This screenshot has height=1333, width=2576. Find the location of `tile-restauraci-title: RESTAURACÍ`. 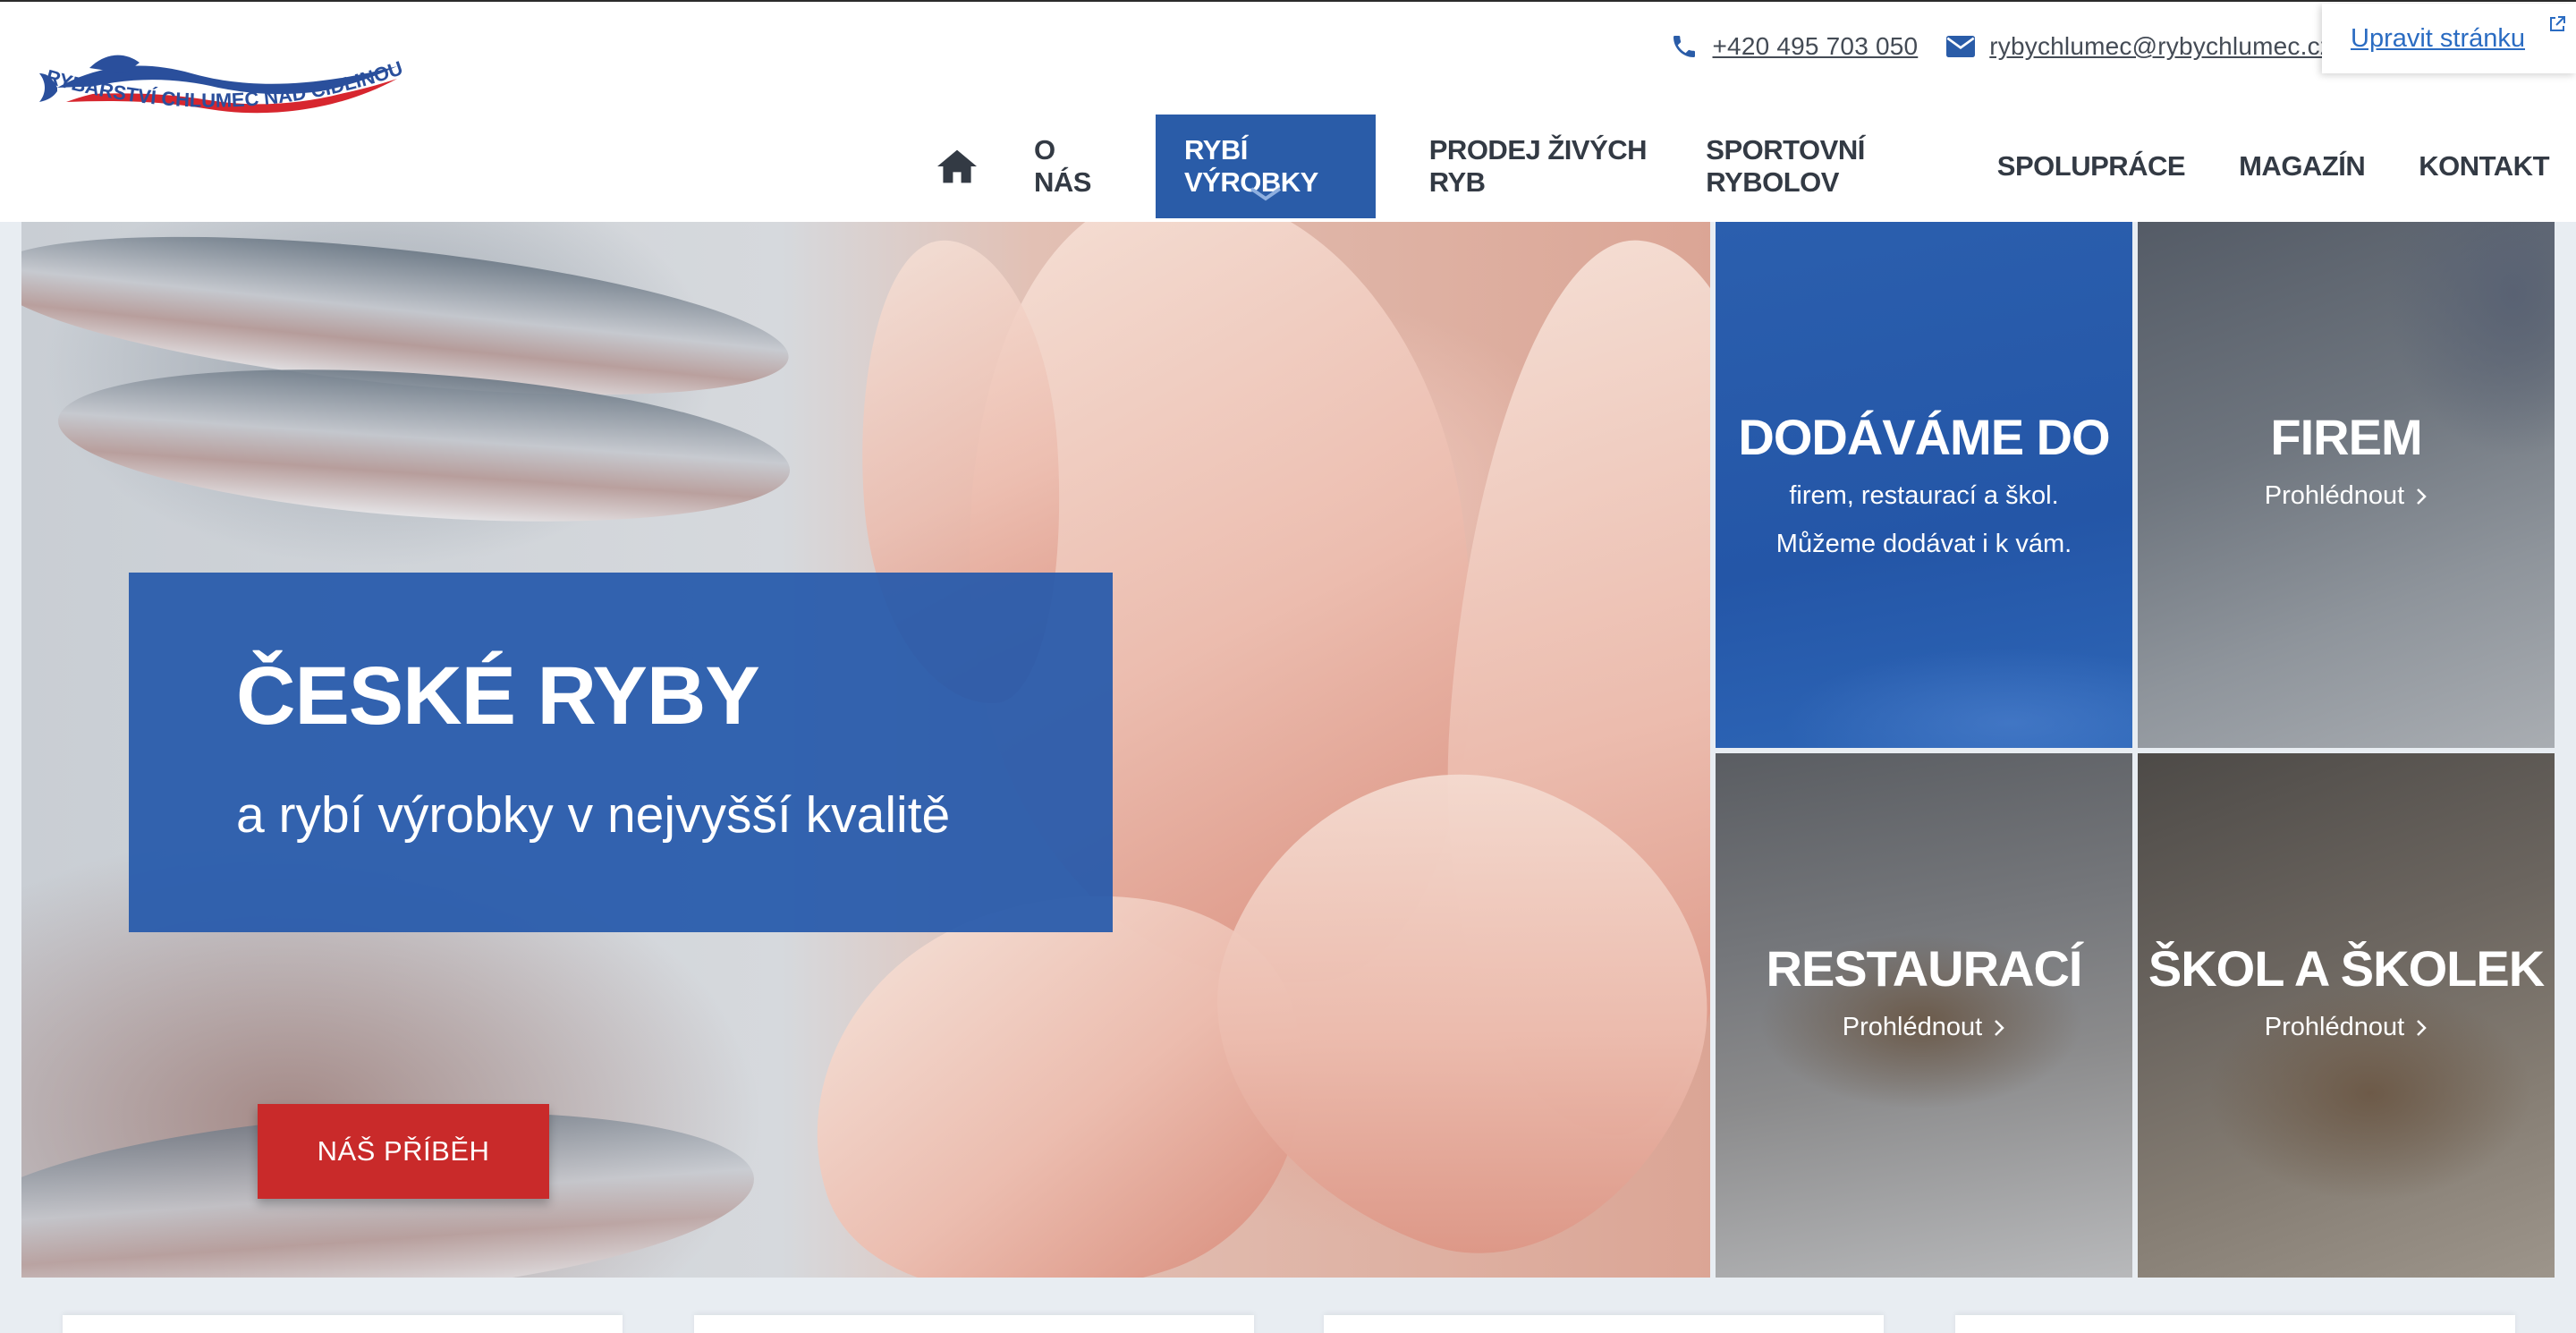

tile-restauraci-title: RESTAURACÍ is located at coordinates (1924, 968).